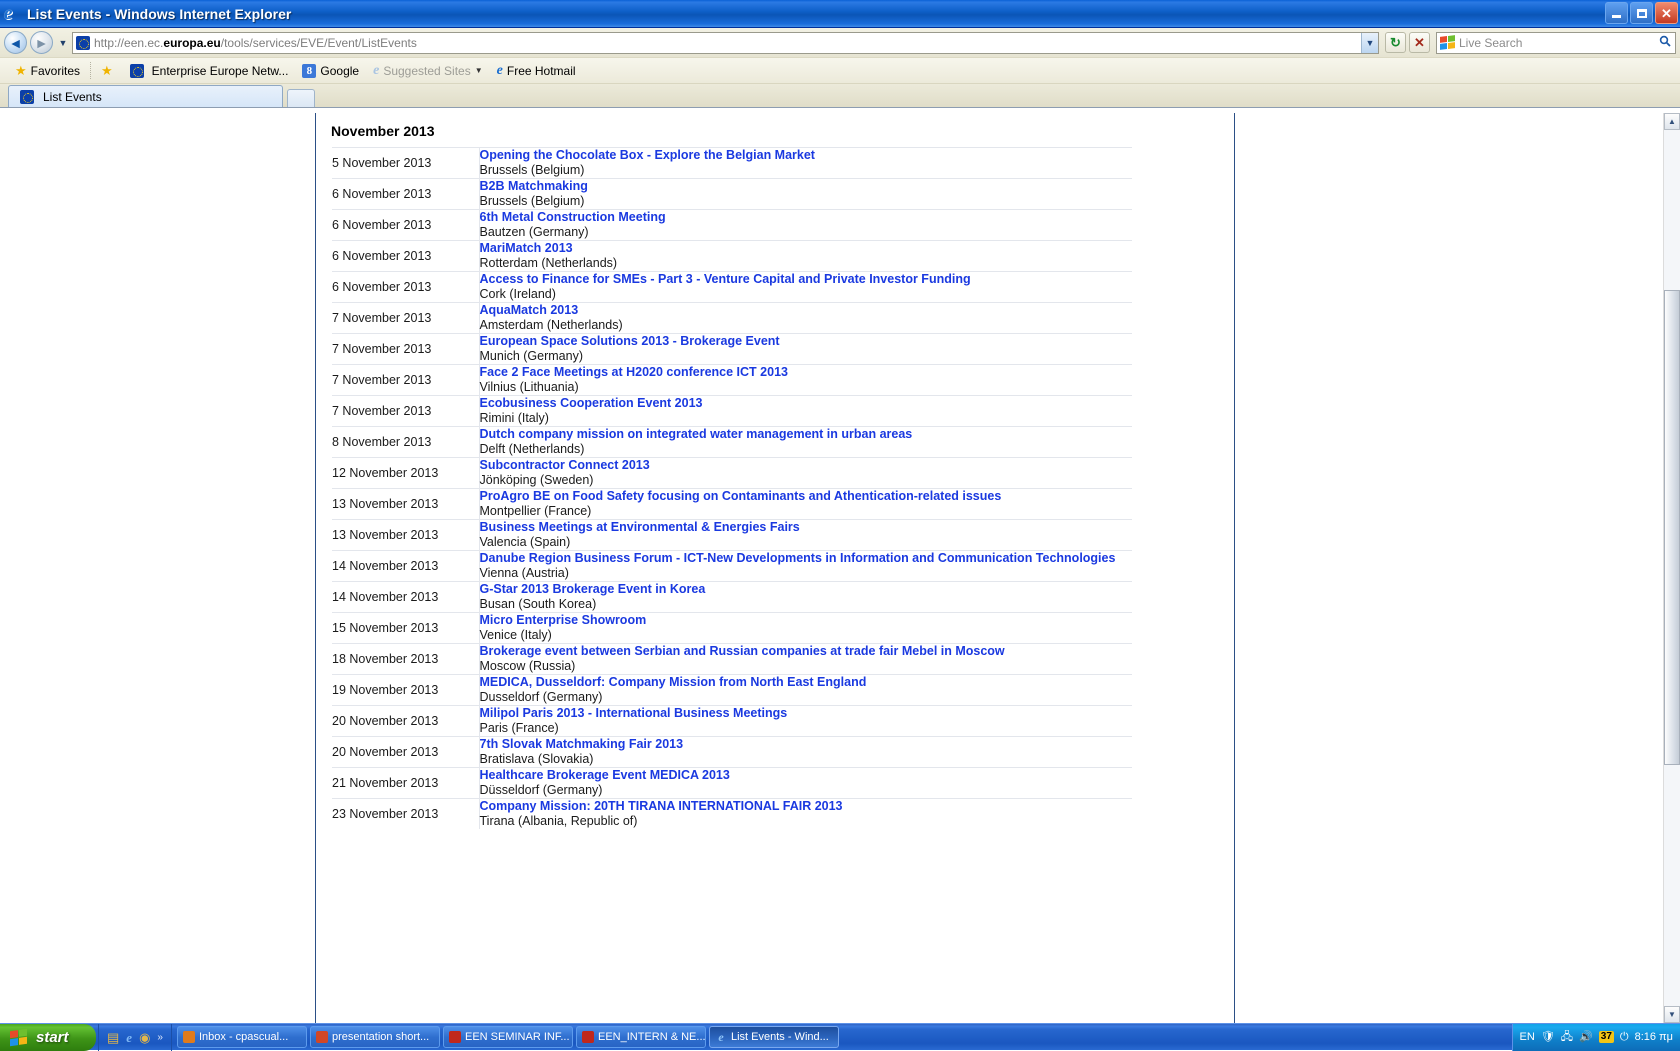 The height and width of the screenshot is (1051, 1680). What do you see at coordinates (1666, 13) in the screenshot?
I see `close-button: ✕` at bounding box center [1666, 13].